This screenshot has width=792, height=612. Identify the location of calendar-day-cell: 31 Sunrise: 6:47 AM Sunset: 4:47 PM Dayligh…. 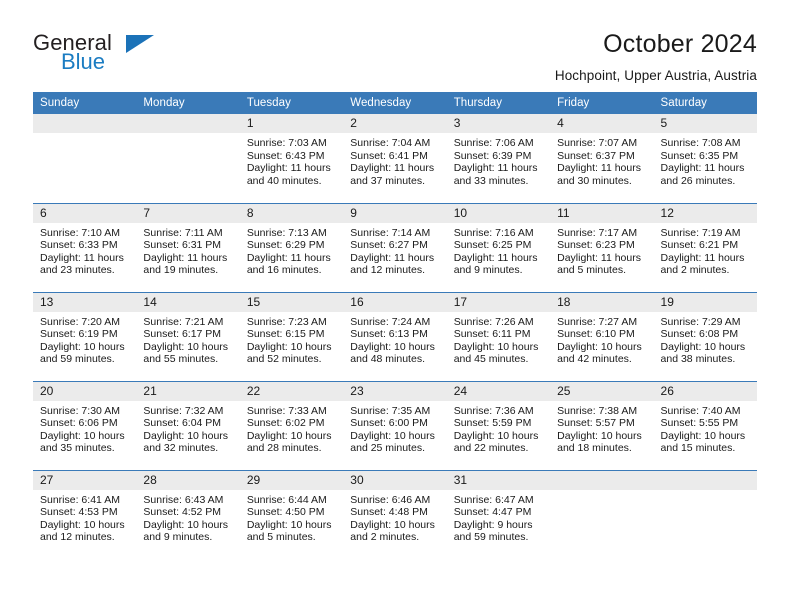
(498, 514).